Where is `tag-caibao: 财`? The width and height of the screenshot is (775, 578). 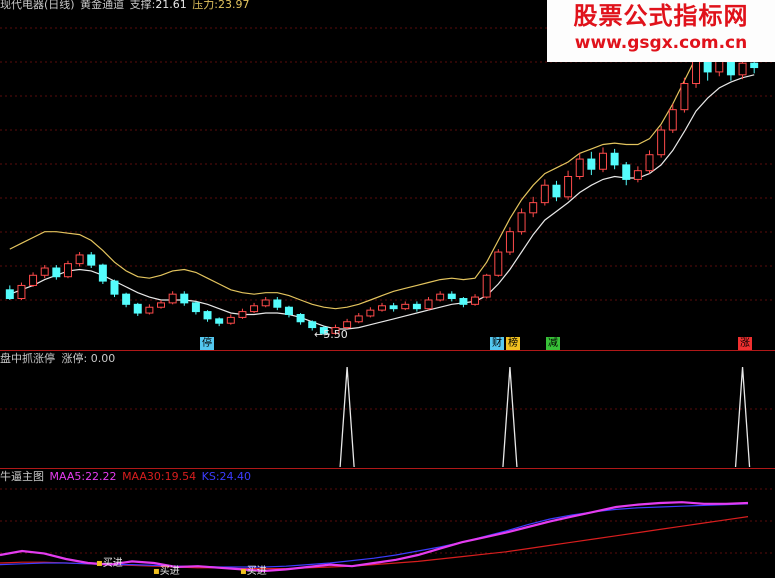
tag-caibao: 财 is located at coordinates (497, 343).